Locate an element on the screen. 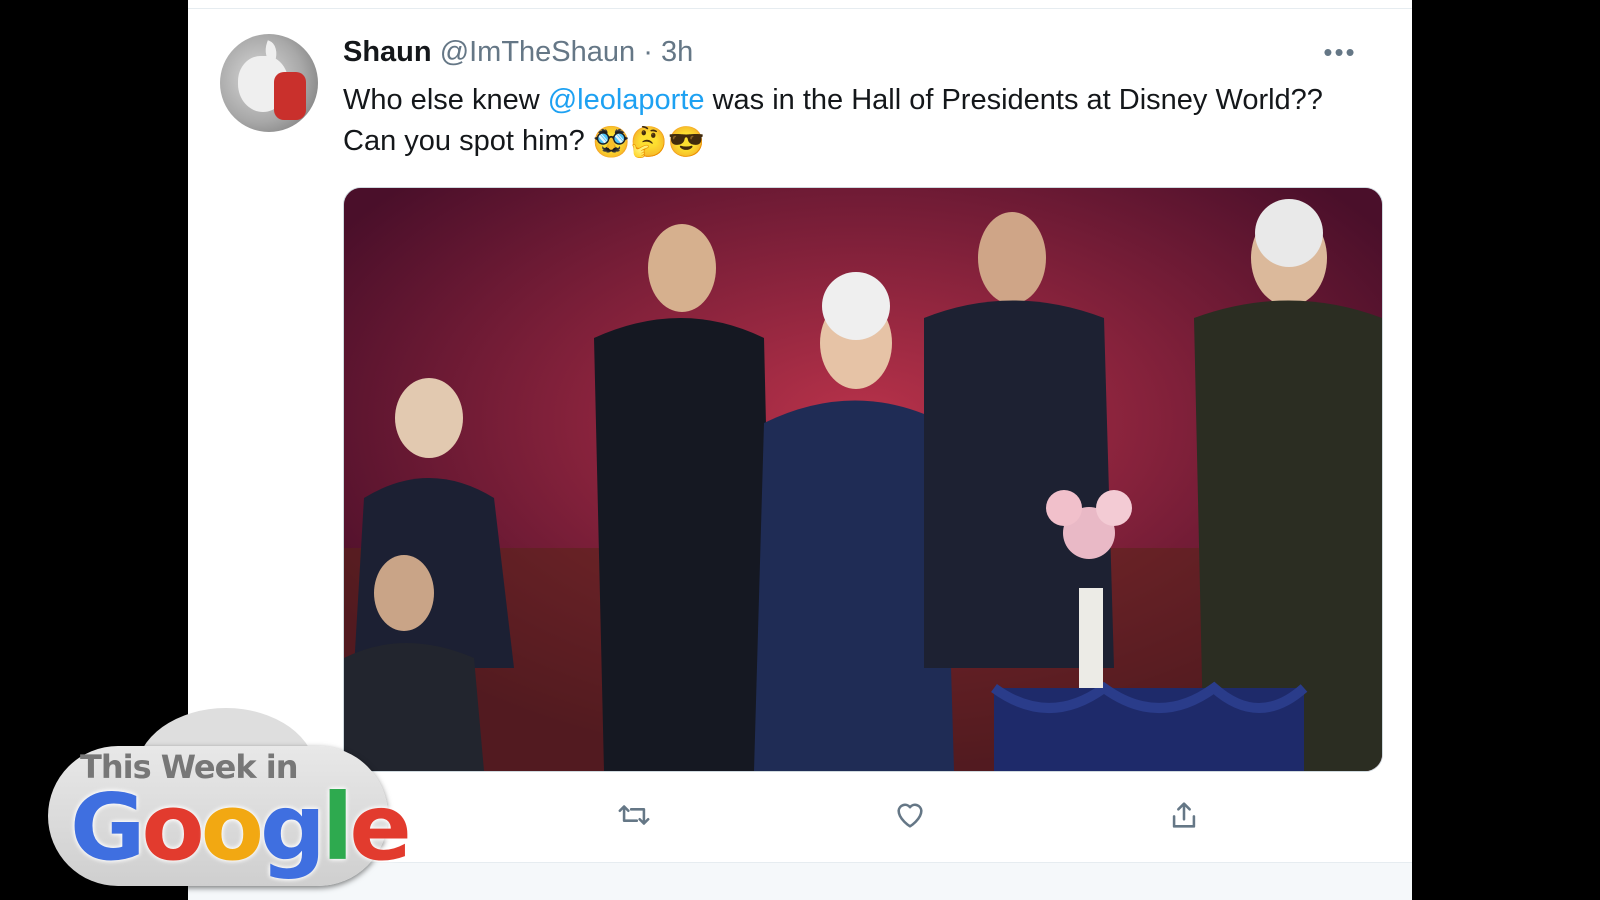 This screenshot has width=1600, height=900. retweet-icon is located at coordinates (634, 815).